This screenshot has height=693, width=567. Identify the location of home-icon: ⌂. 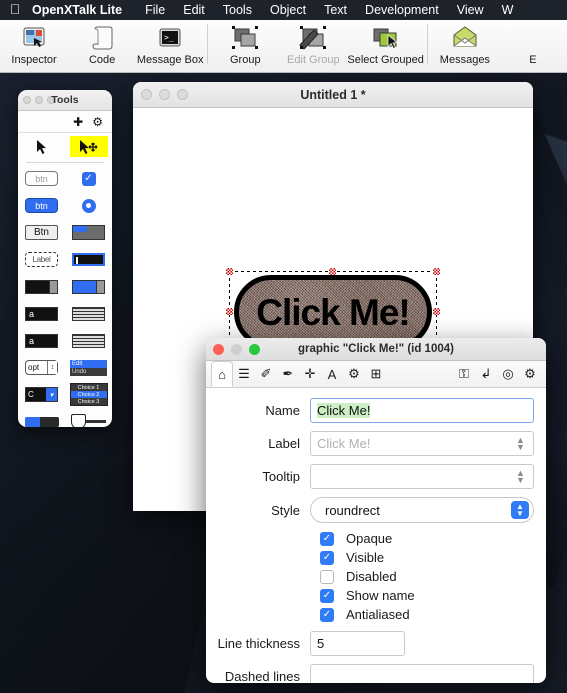
(222, 374).